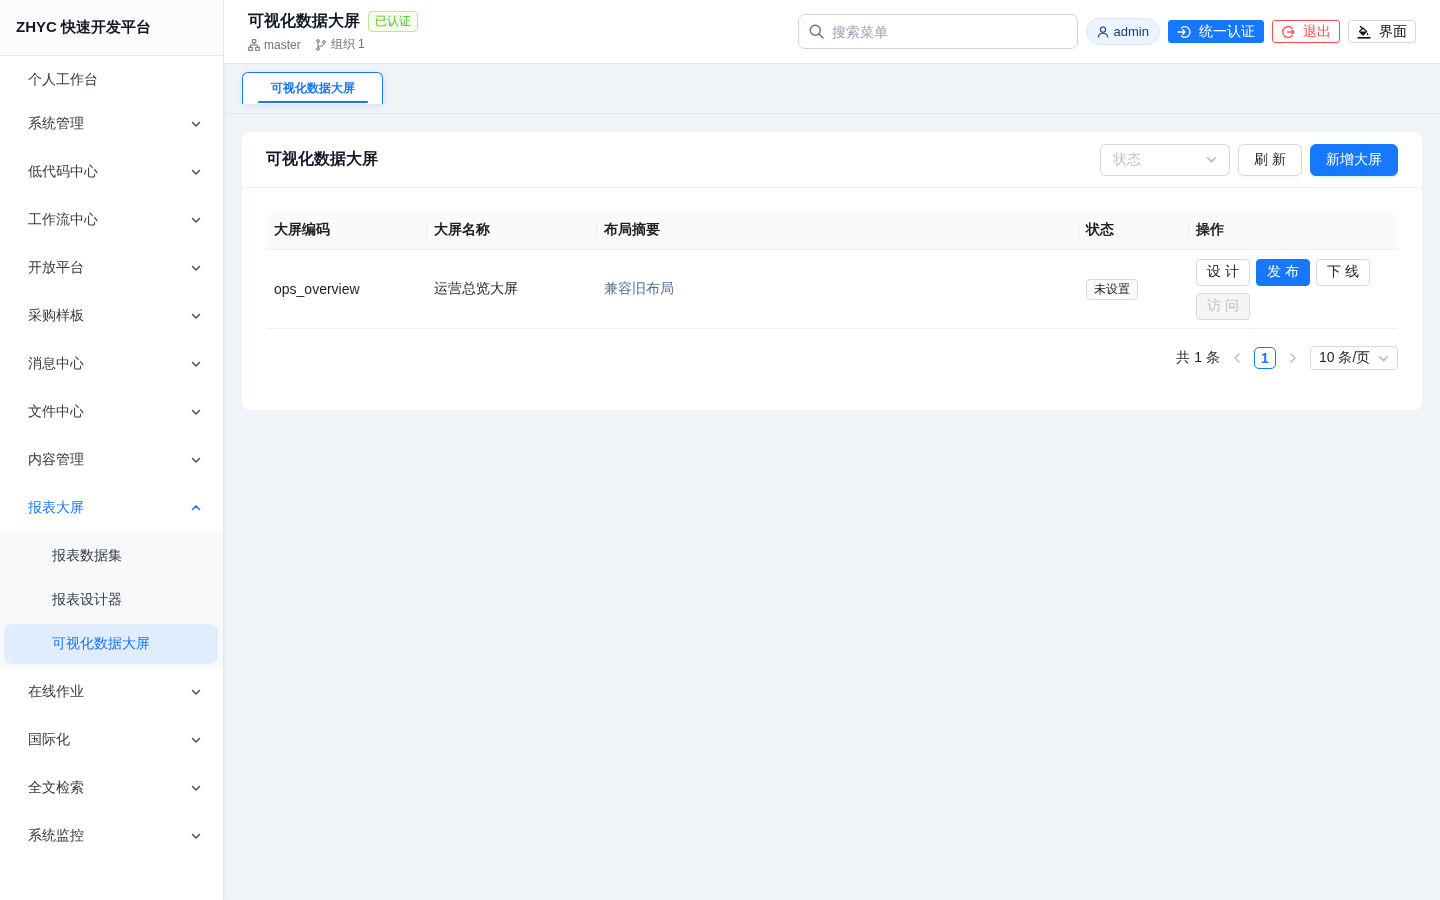 This screenshot has height=900, width=1440. What do you see at coordinates (312, 88) in the screenshot?
I see `tab: 可视化数据大屏` at bounding box center [312, 88].